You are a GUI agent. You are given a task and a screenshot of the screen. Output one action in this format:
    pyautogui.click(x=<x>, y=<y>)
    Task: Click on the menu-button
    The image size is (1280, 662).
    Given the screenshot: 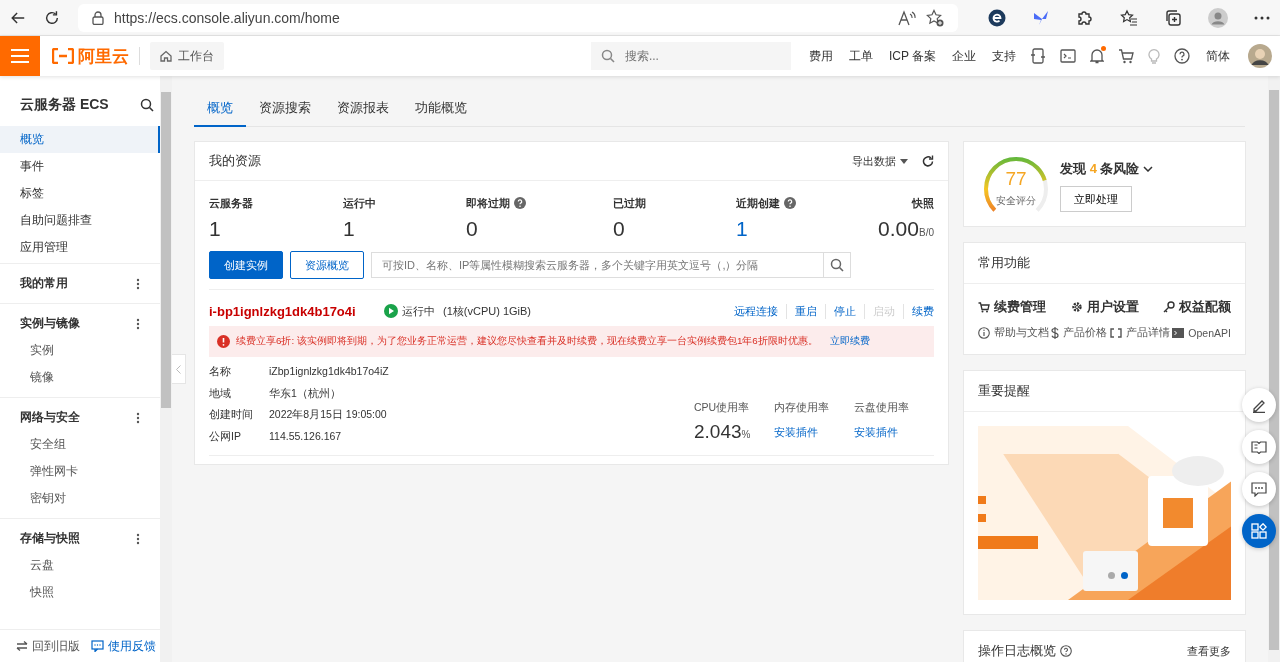 What is the action you would take?
    pyautogui.click(x=20, y=56)
    